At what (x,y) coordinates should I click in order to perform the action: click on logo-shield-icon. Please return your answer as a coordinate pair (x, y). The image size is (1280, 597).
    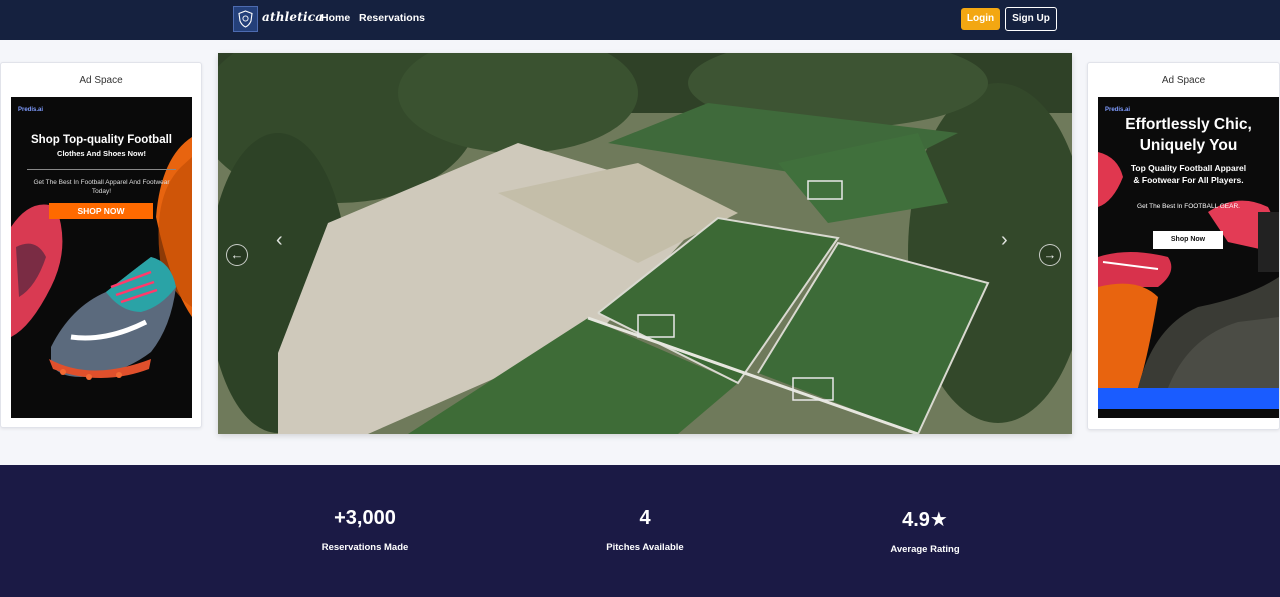
    Looking at the image, I should click on (245, 19).